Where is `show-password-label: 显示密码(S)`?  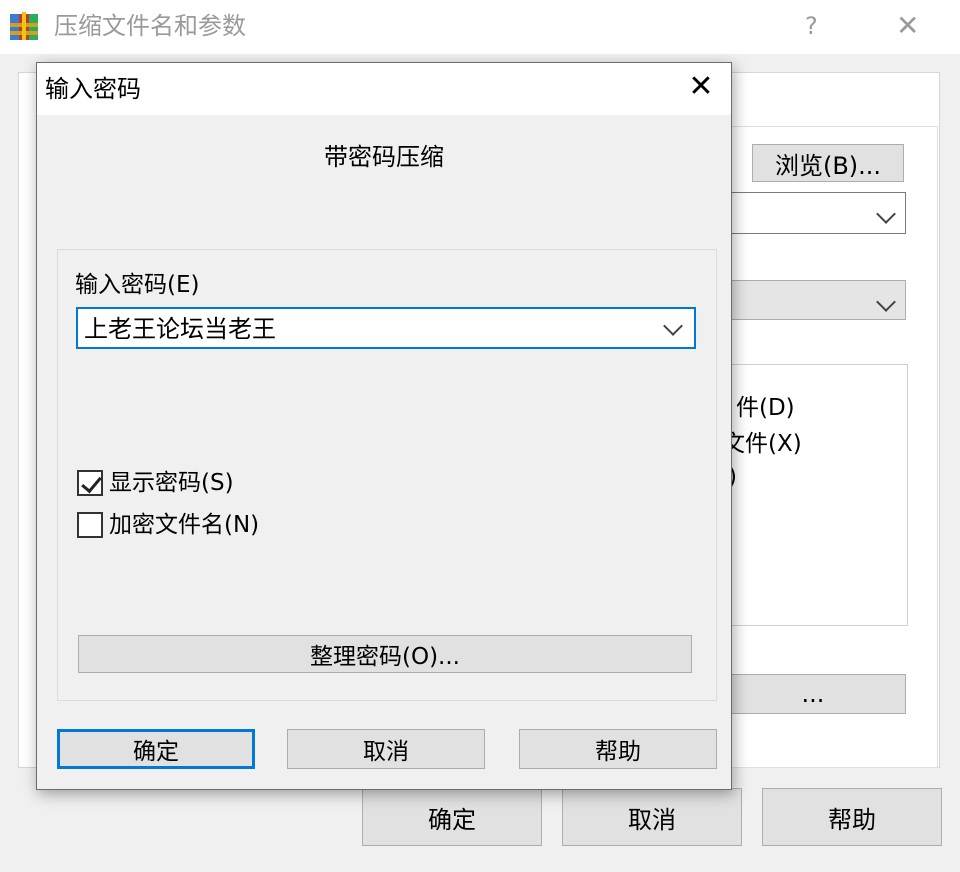
show-password-label: 显示密码(S) is located at coordinates (171, 483).